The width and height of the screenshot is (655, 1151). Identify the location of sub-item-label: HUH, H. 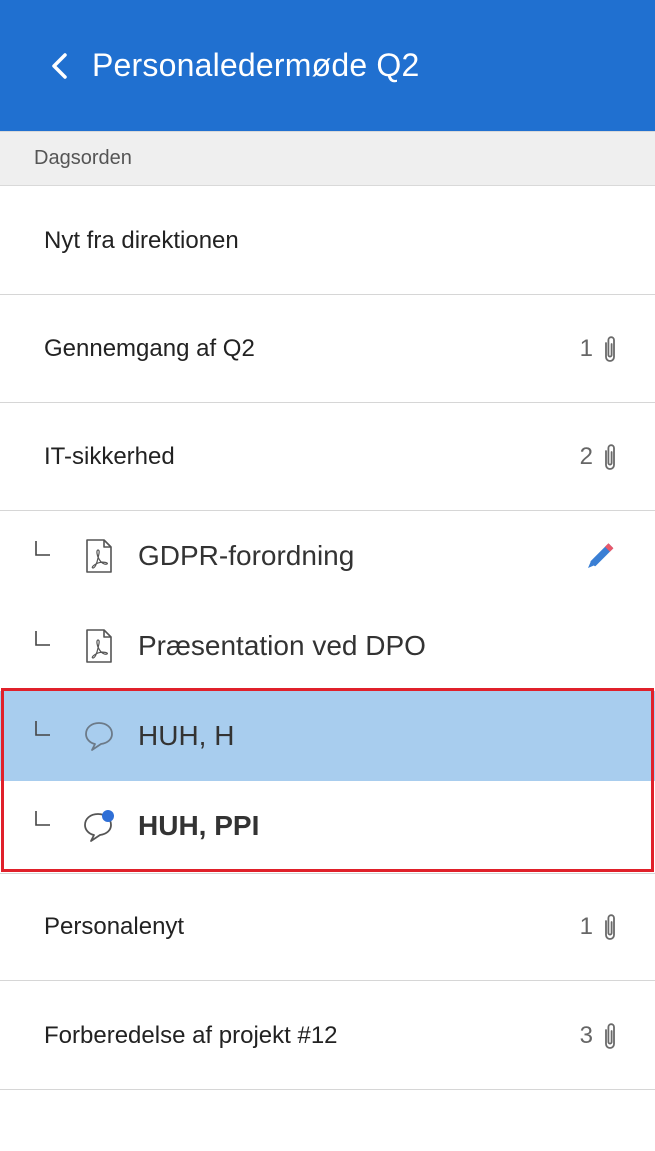
(186, 735).